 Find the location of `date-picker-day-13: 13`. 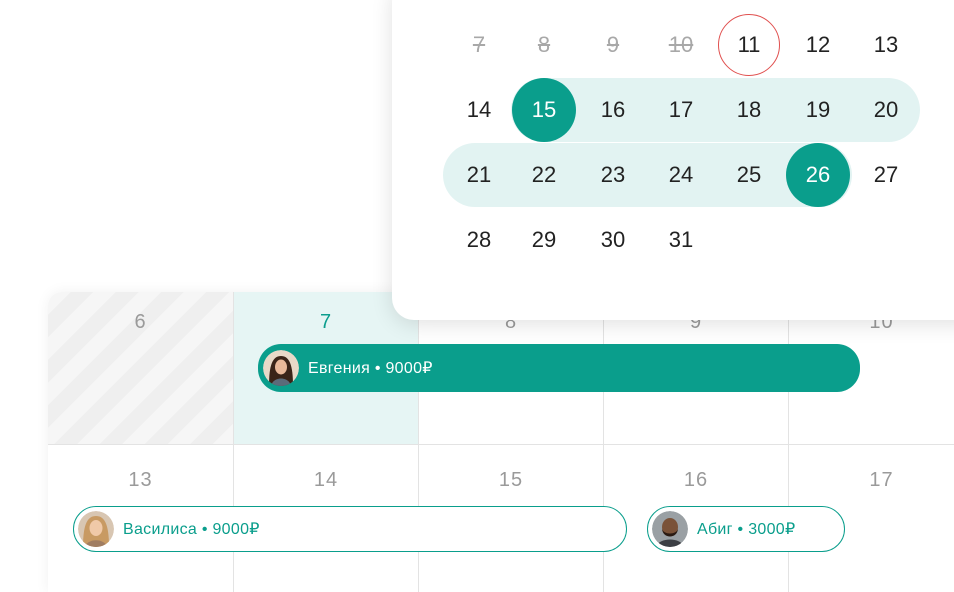

date-picker-day-13: 13 is located at coordinates (886, 45).